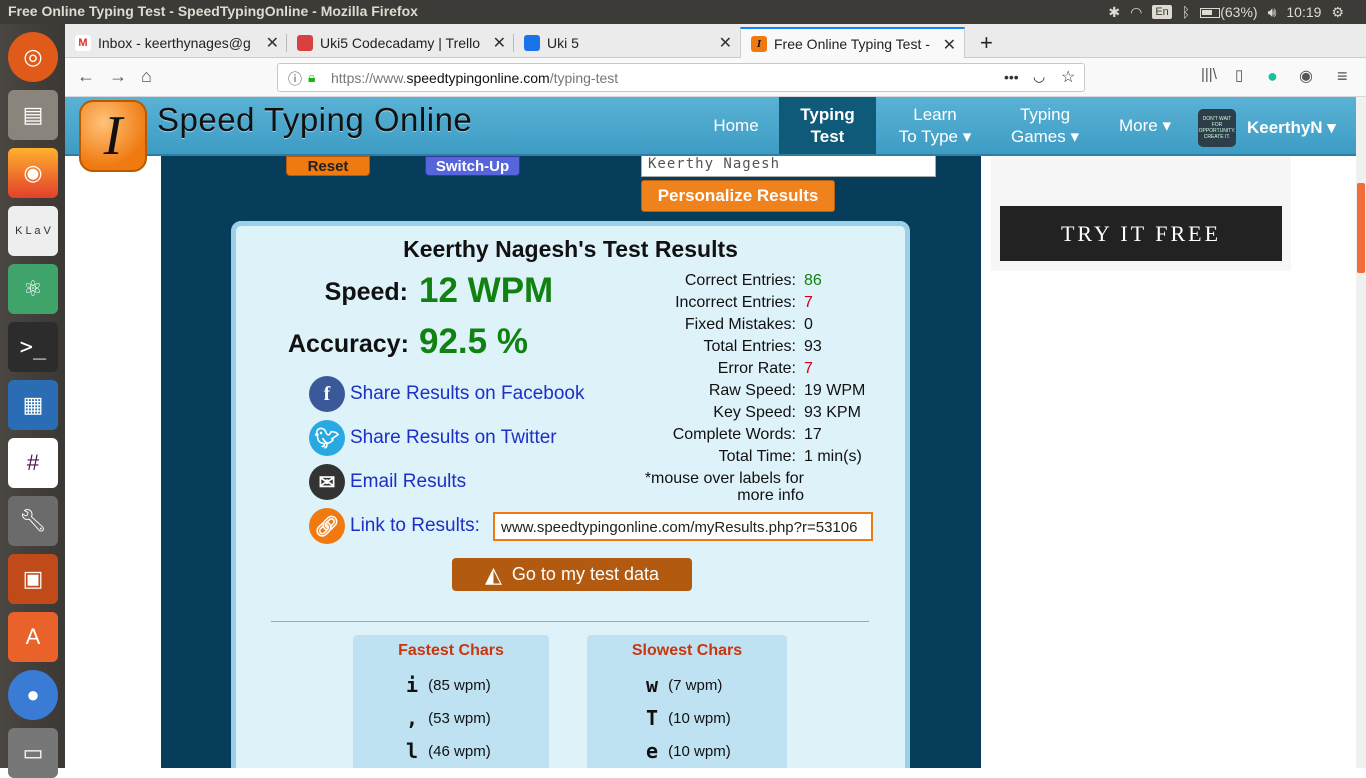  I want to click on bookmark-star-icon: ☆, so click(1068, 77).